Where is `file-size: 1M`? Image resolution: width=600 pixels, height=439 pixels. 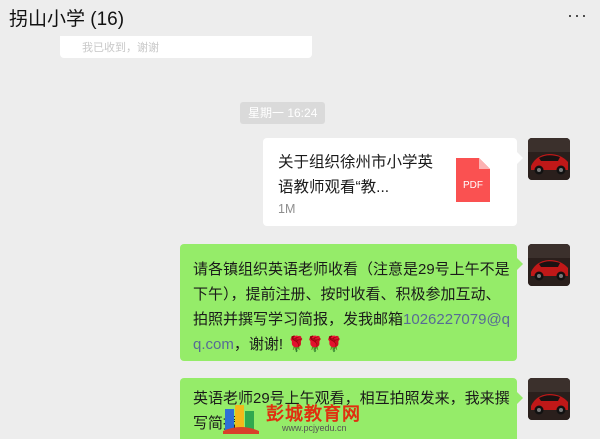
file-size: 1M is located at coordinates (287, 209).